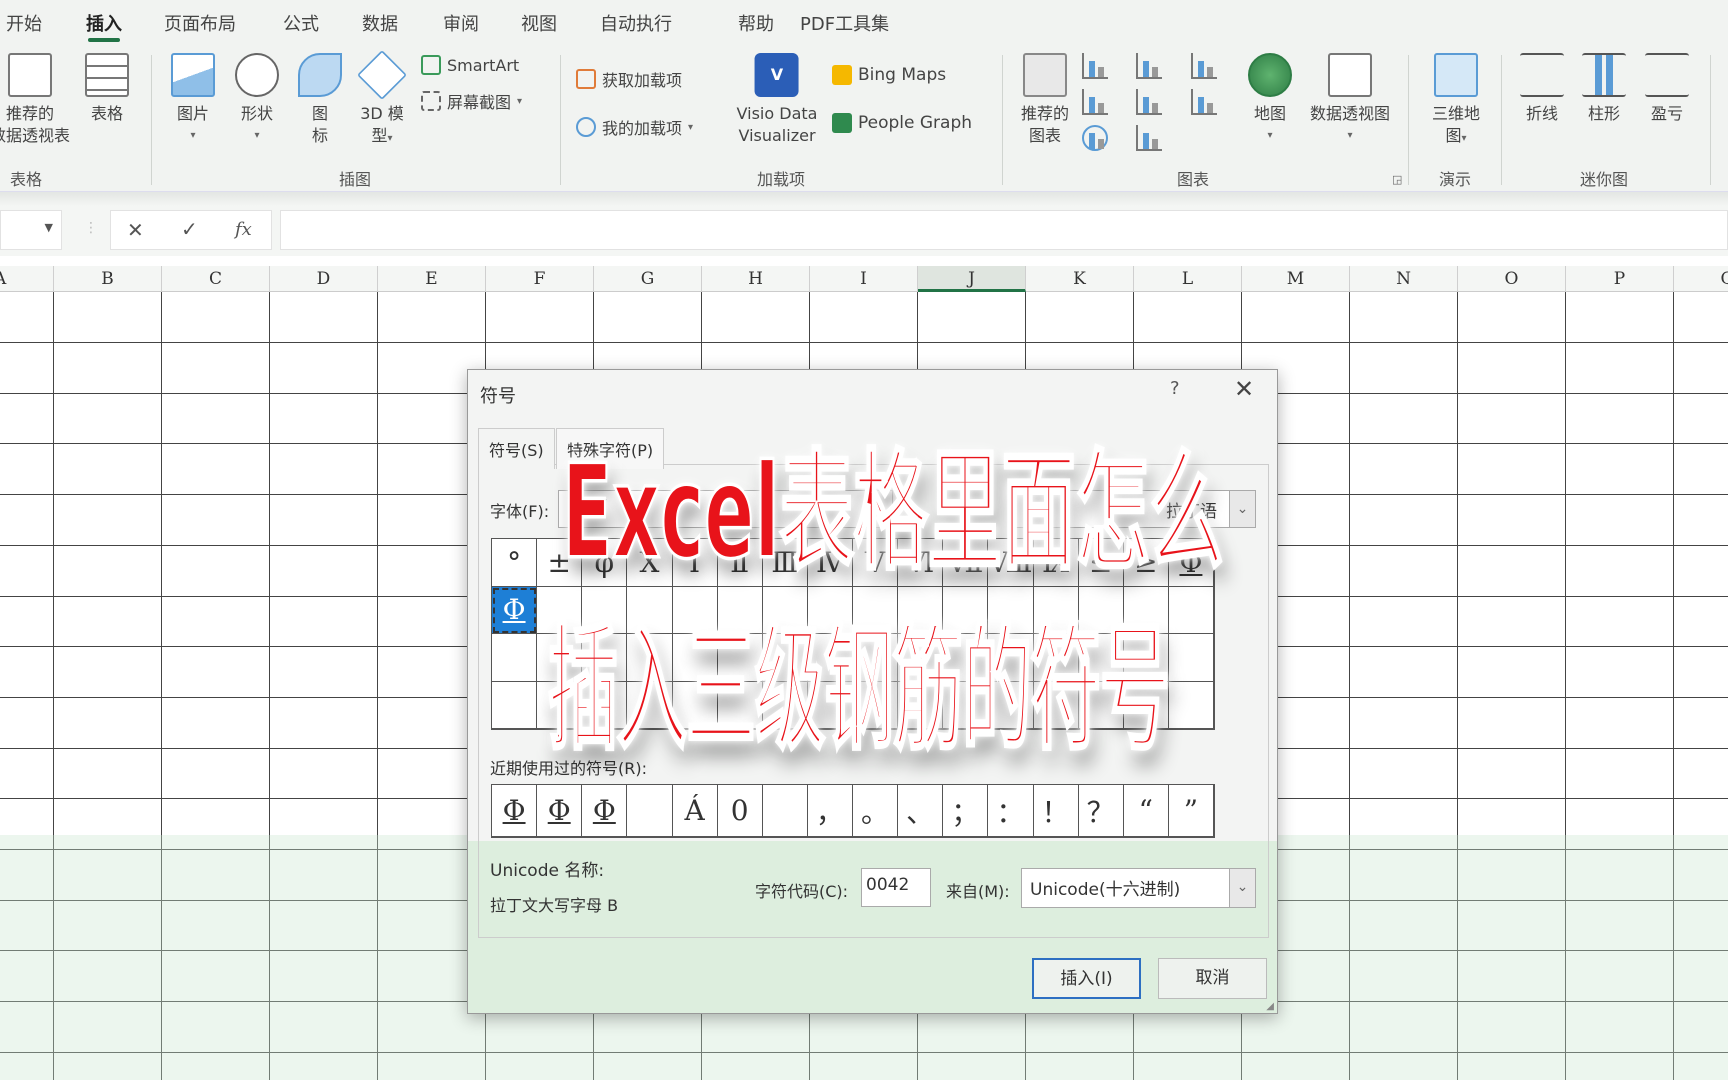 Image resolution: width=1728 pixels, height=1080 pixels. I want to click on column-header-n: N, so click(1404, 279).